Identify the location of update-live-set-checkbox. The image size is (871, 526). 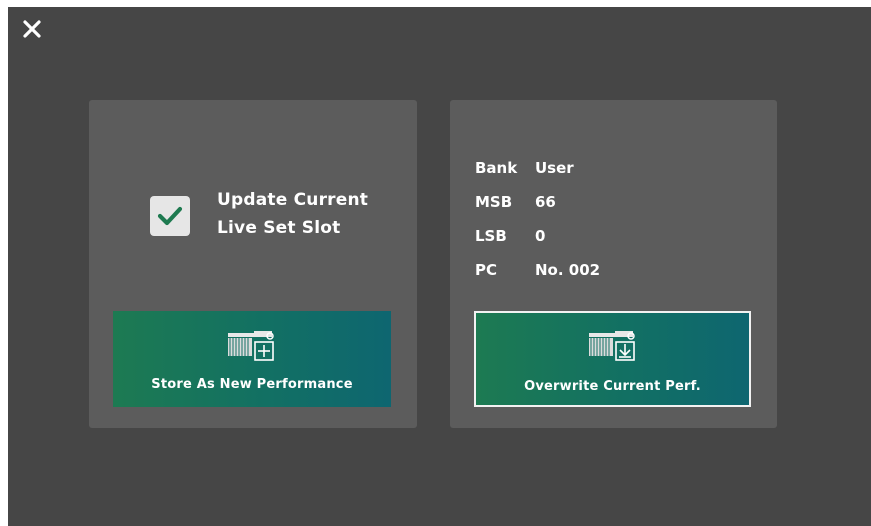
(170, 216).